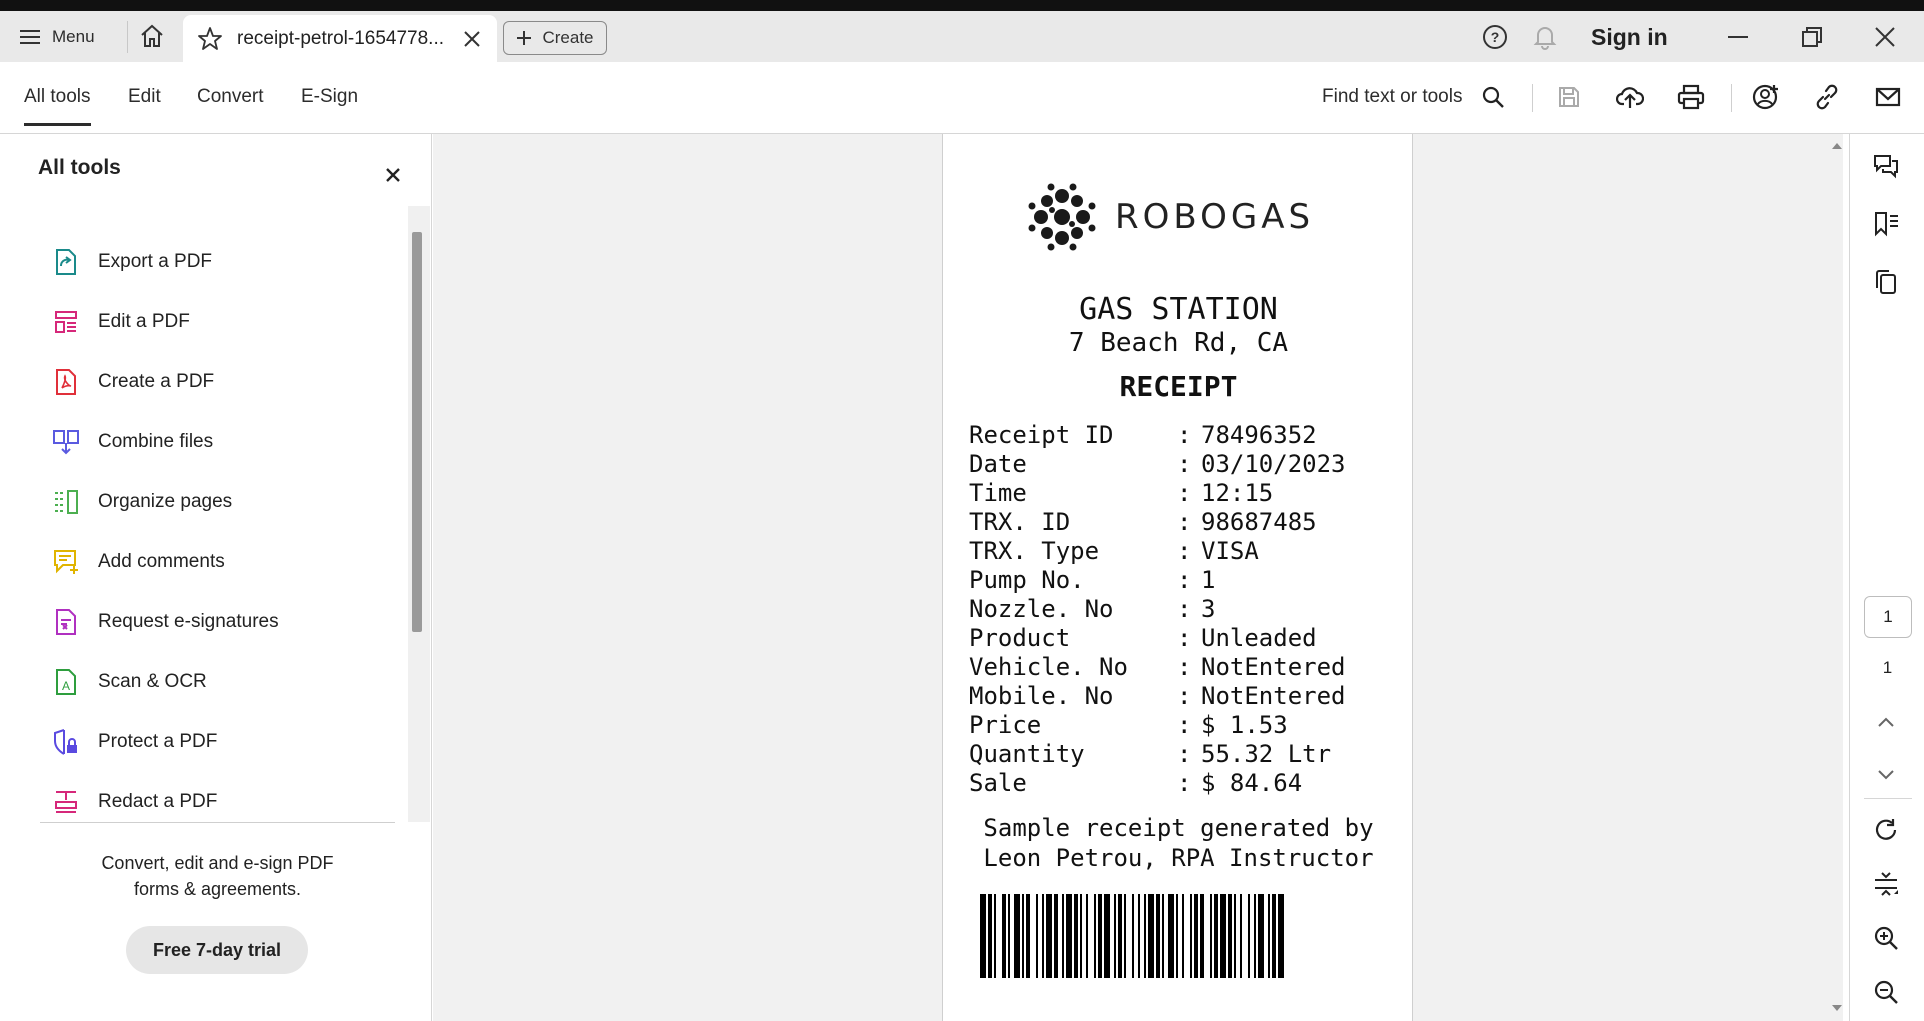 The image size is (1924, 1021). I want to click on tool-redact-pdf: Redact a PDF, so click(220, 802).